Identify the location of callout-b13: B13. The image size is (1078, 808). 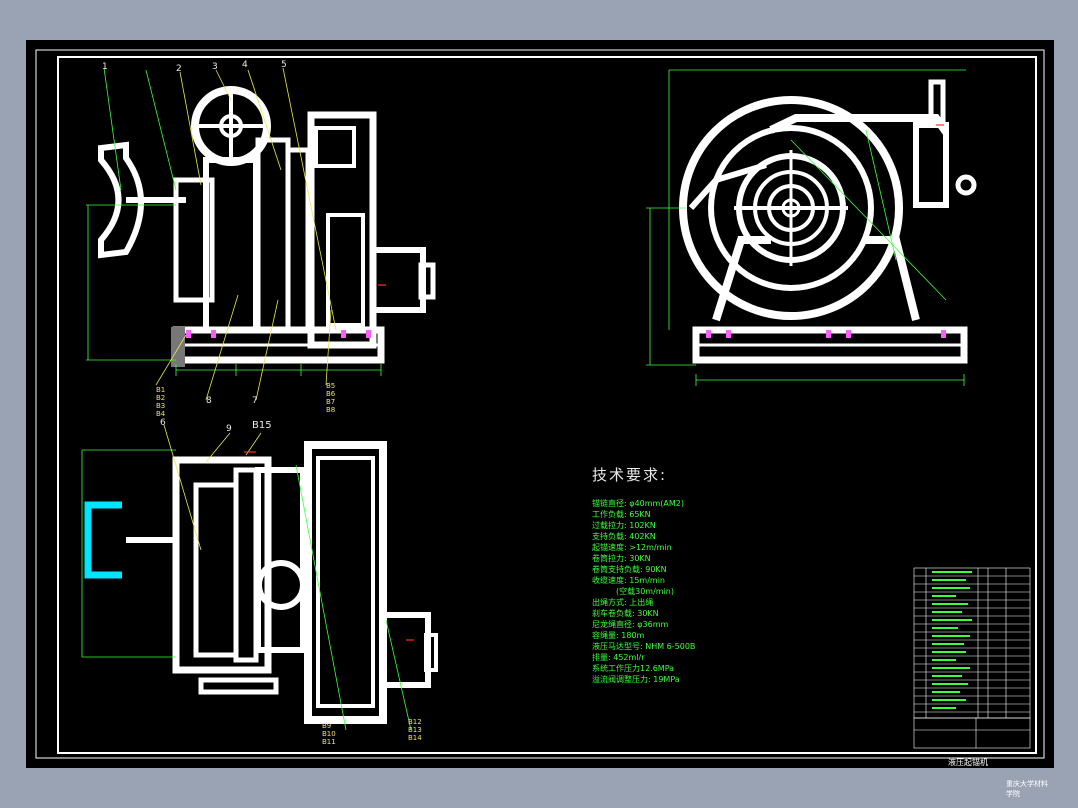
(415, 730).